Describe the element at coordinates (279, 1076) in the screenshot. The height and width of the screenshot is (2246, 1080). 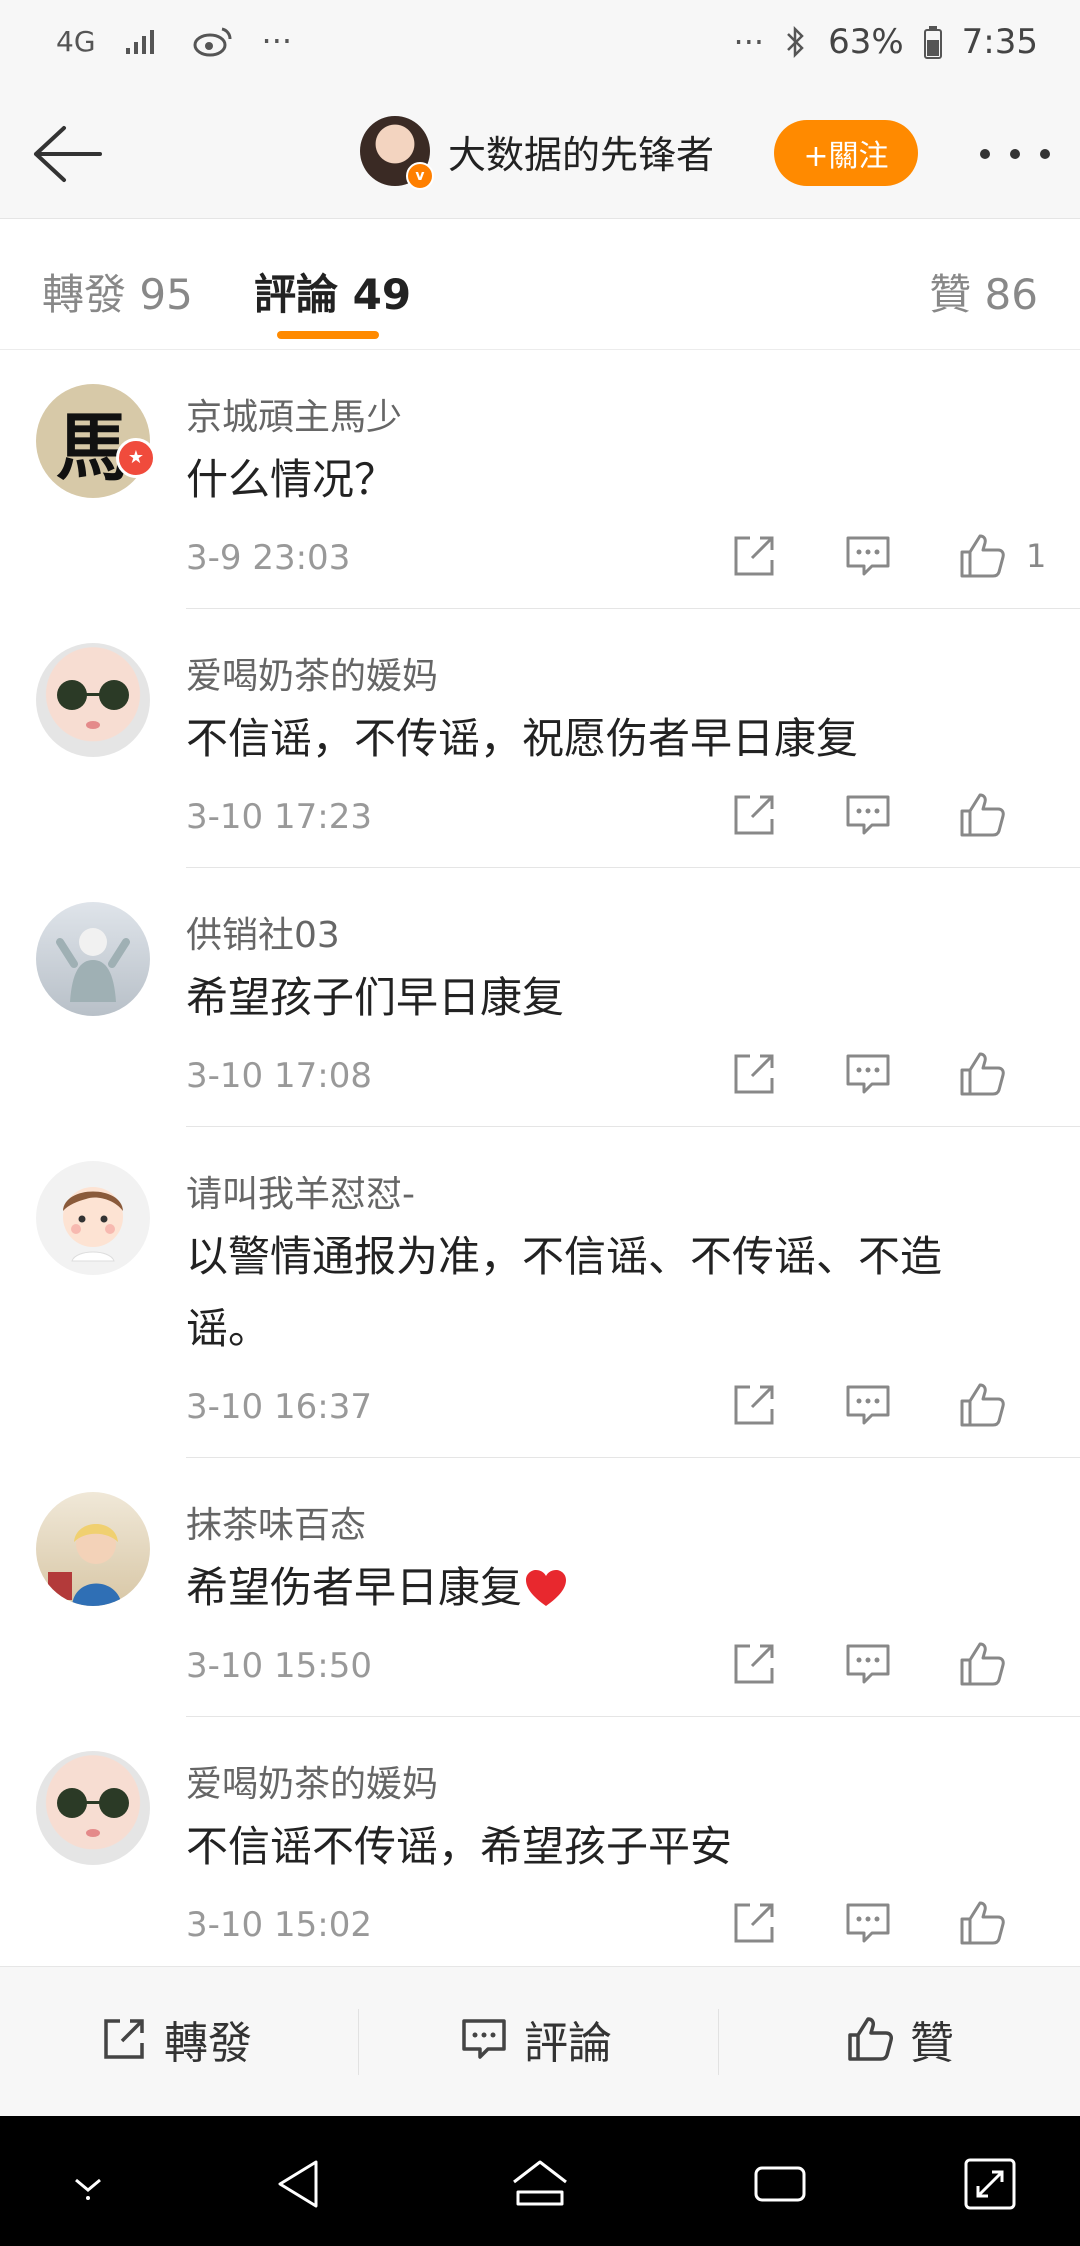
I see `comment-time: 3-10 17:08` at that location.